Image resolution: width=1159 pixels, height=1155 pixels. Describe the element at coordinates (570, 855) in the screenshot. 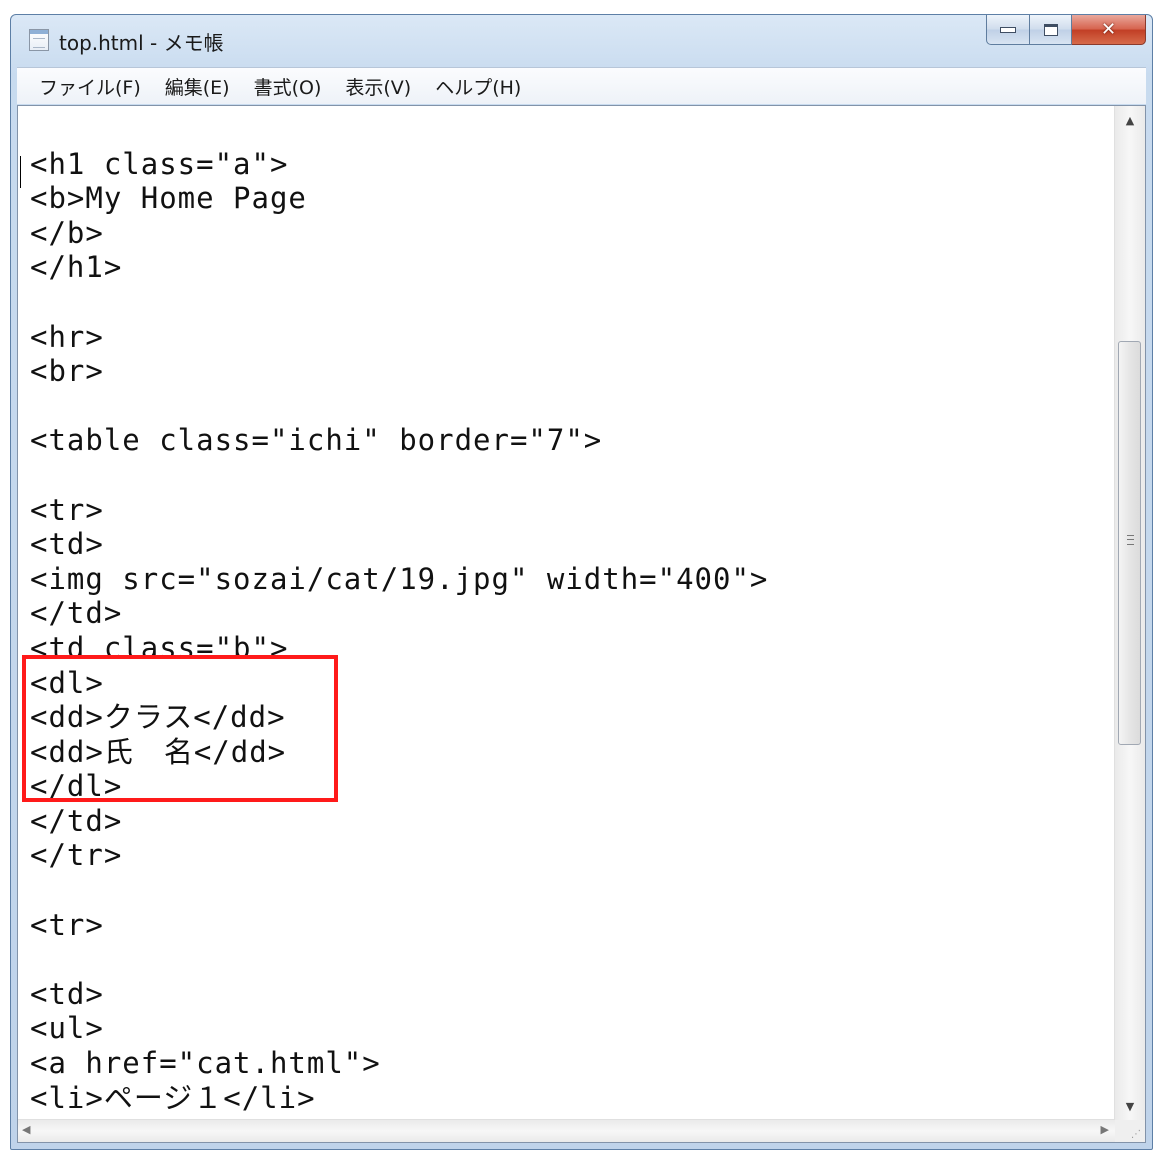

I see `code-line: </tr>` at that location.